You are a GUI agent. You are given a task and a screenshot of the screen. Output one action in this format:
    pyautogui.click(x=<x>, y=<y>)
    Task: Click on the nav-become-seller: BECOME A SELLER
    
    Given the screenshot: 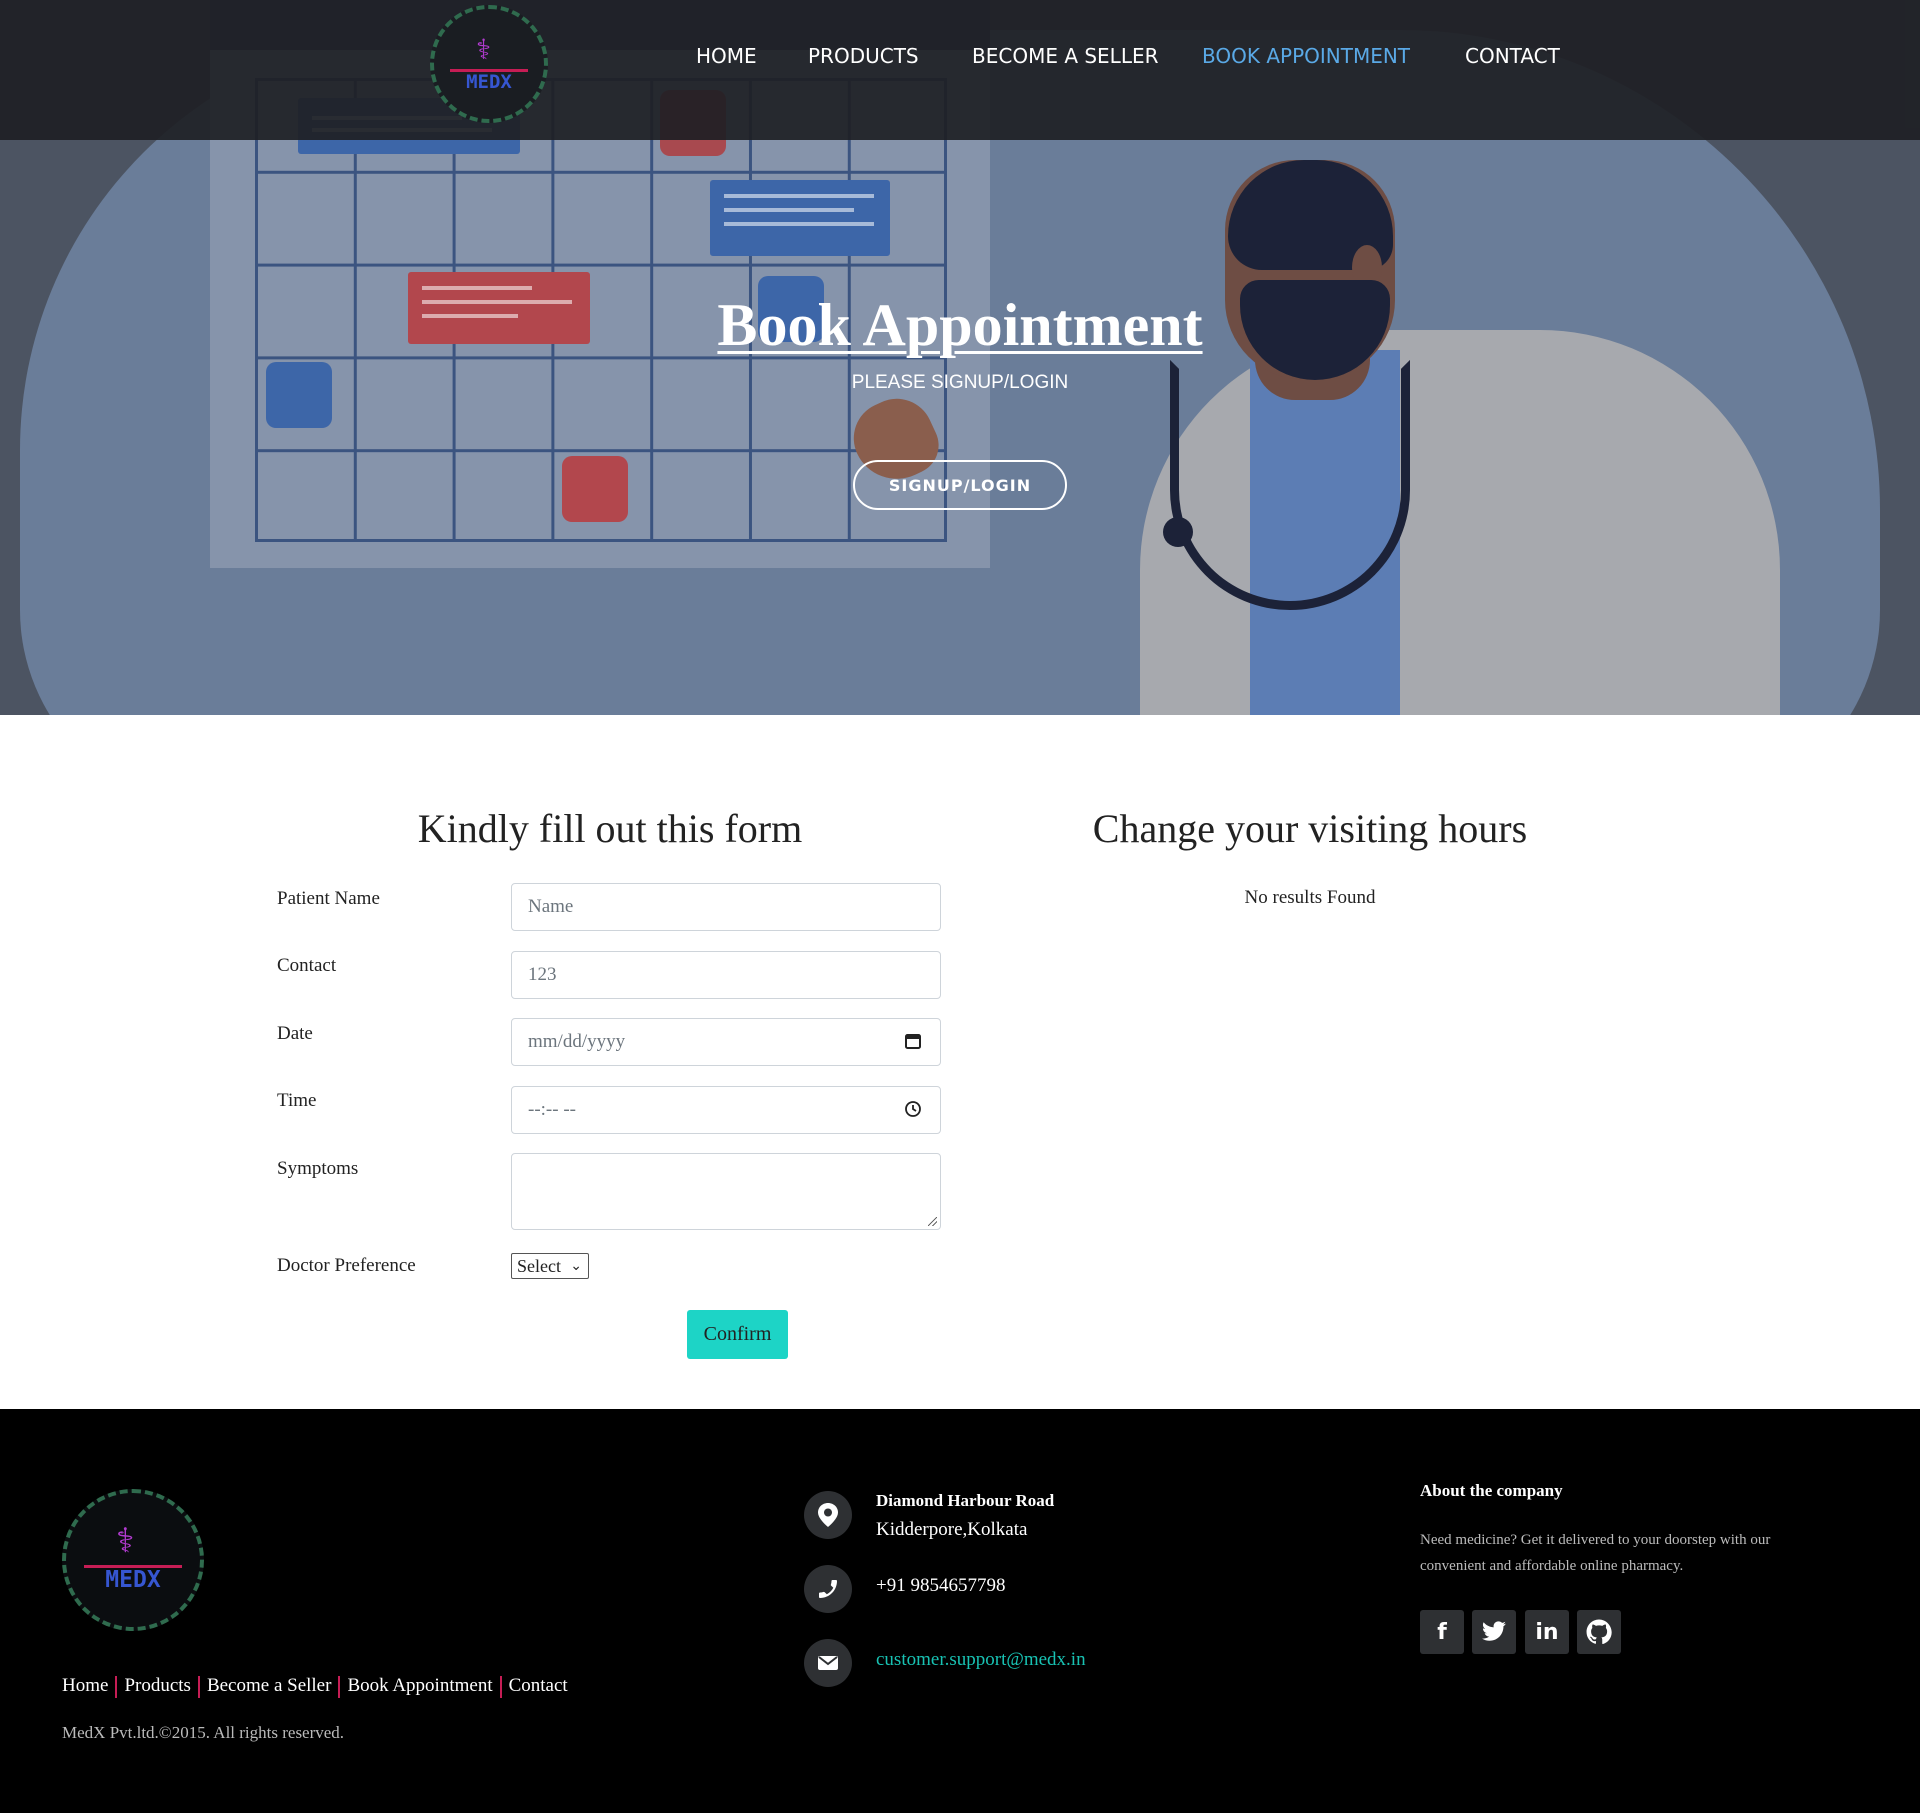 What is the action you would take?
    pyautogui.click(x=1065, y=56)
    